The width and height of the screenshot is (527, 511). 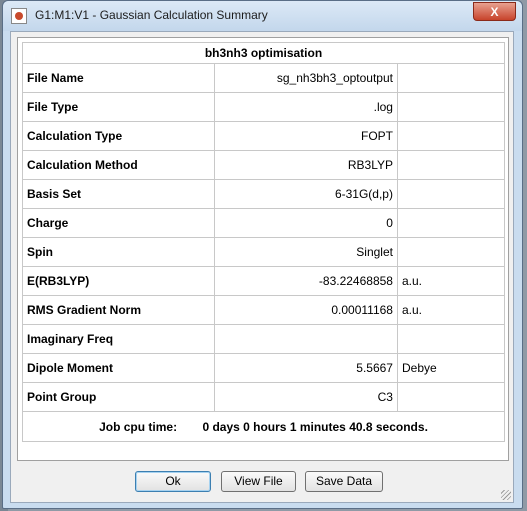 What do you see at coordinates (118, 252) in the screenshot?
I see `row-label: Spin` at bounding box center [118, 252].